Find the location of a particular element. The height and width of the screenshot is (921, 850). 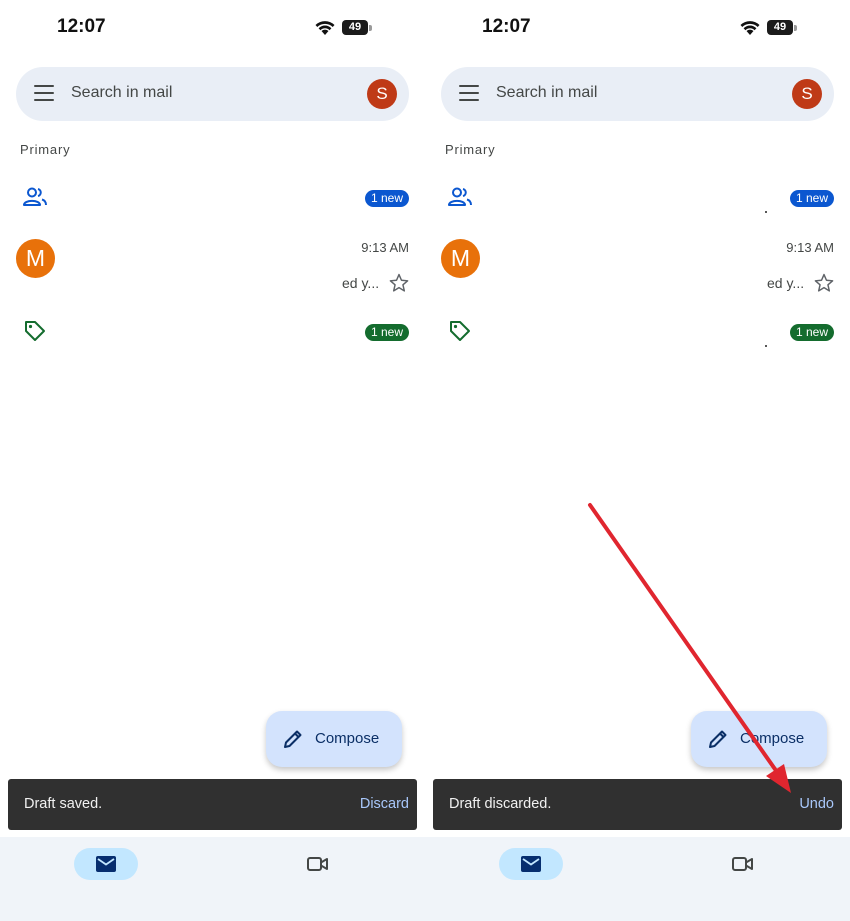

snackbar-message: Draft discarded. is located at coordinates (500, 804).